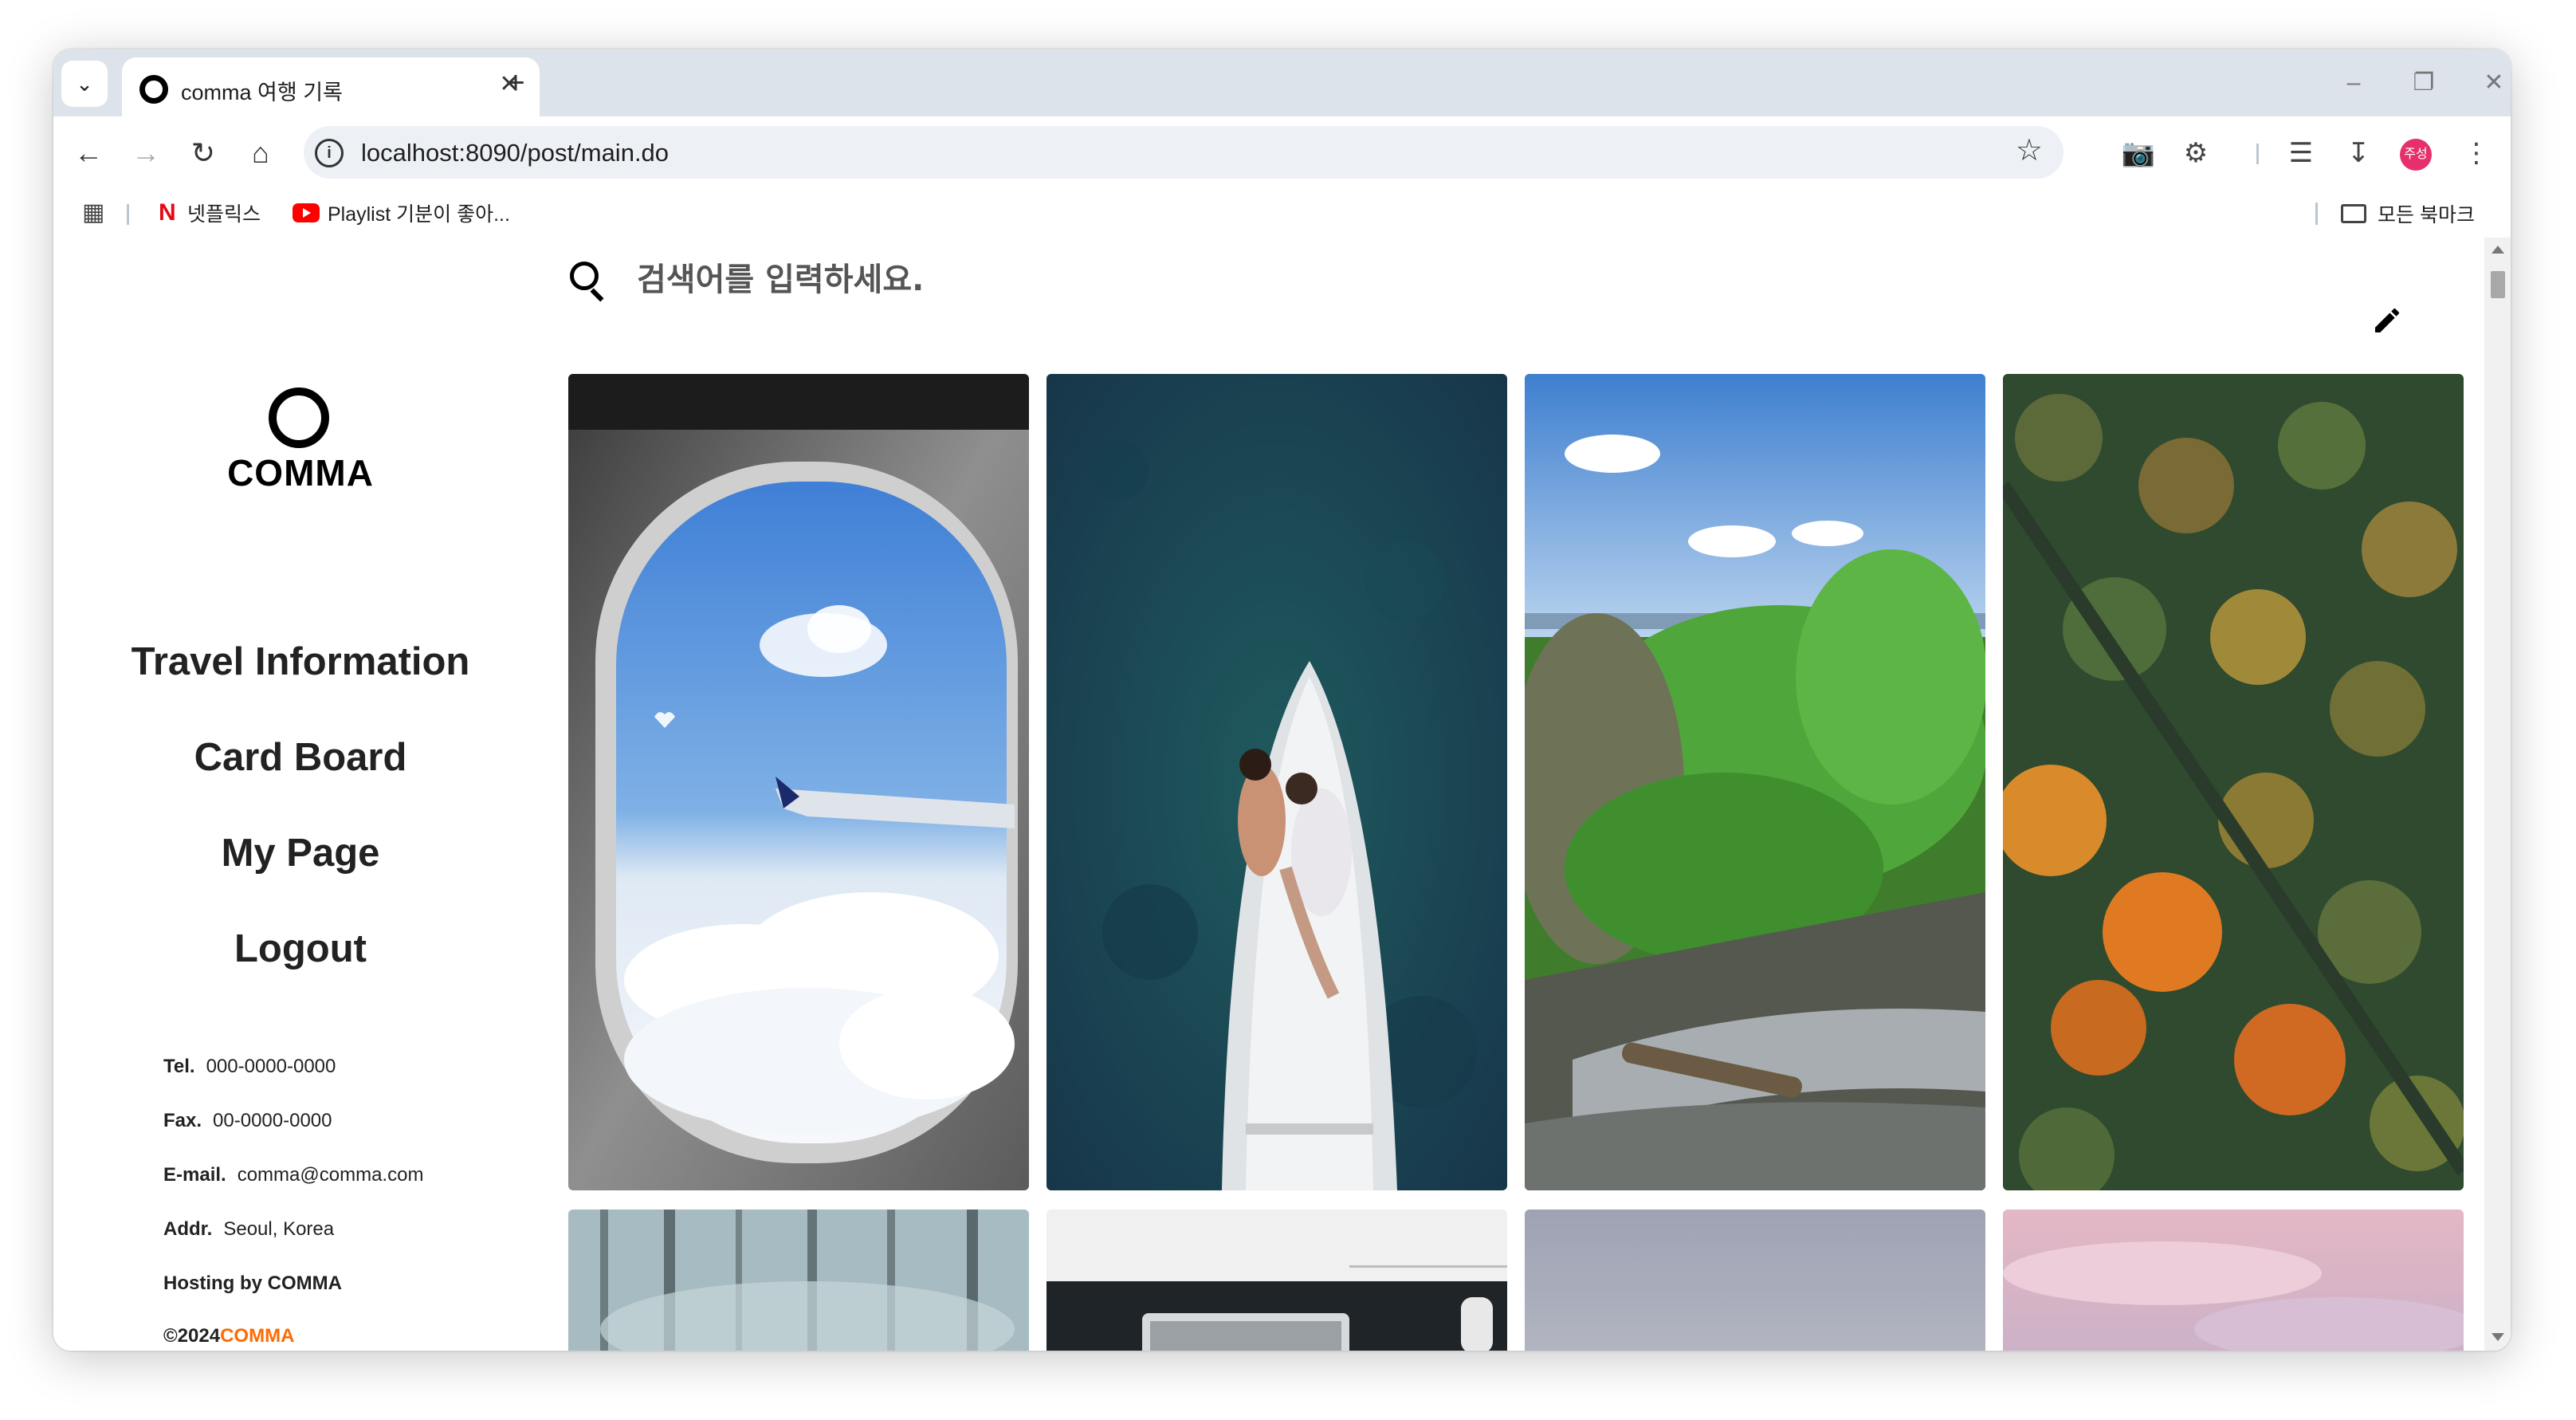 The height and width of the screenshot is (1420, 2576). Describe the element at coordinates (300, 472) in the screenshot. I see `logo-text: COMMA` at that location.